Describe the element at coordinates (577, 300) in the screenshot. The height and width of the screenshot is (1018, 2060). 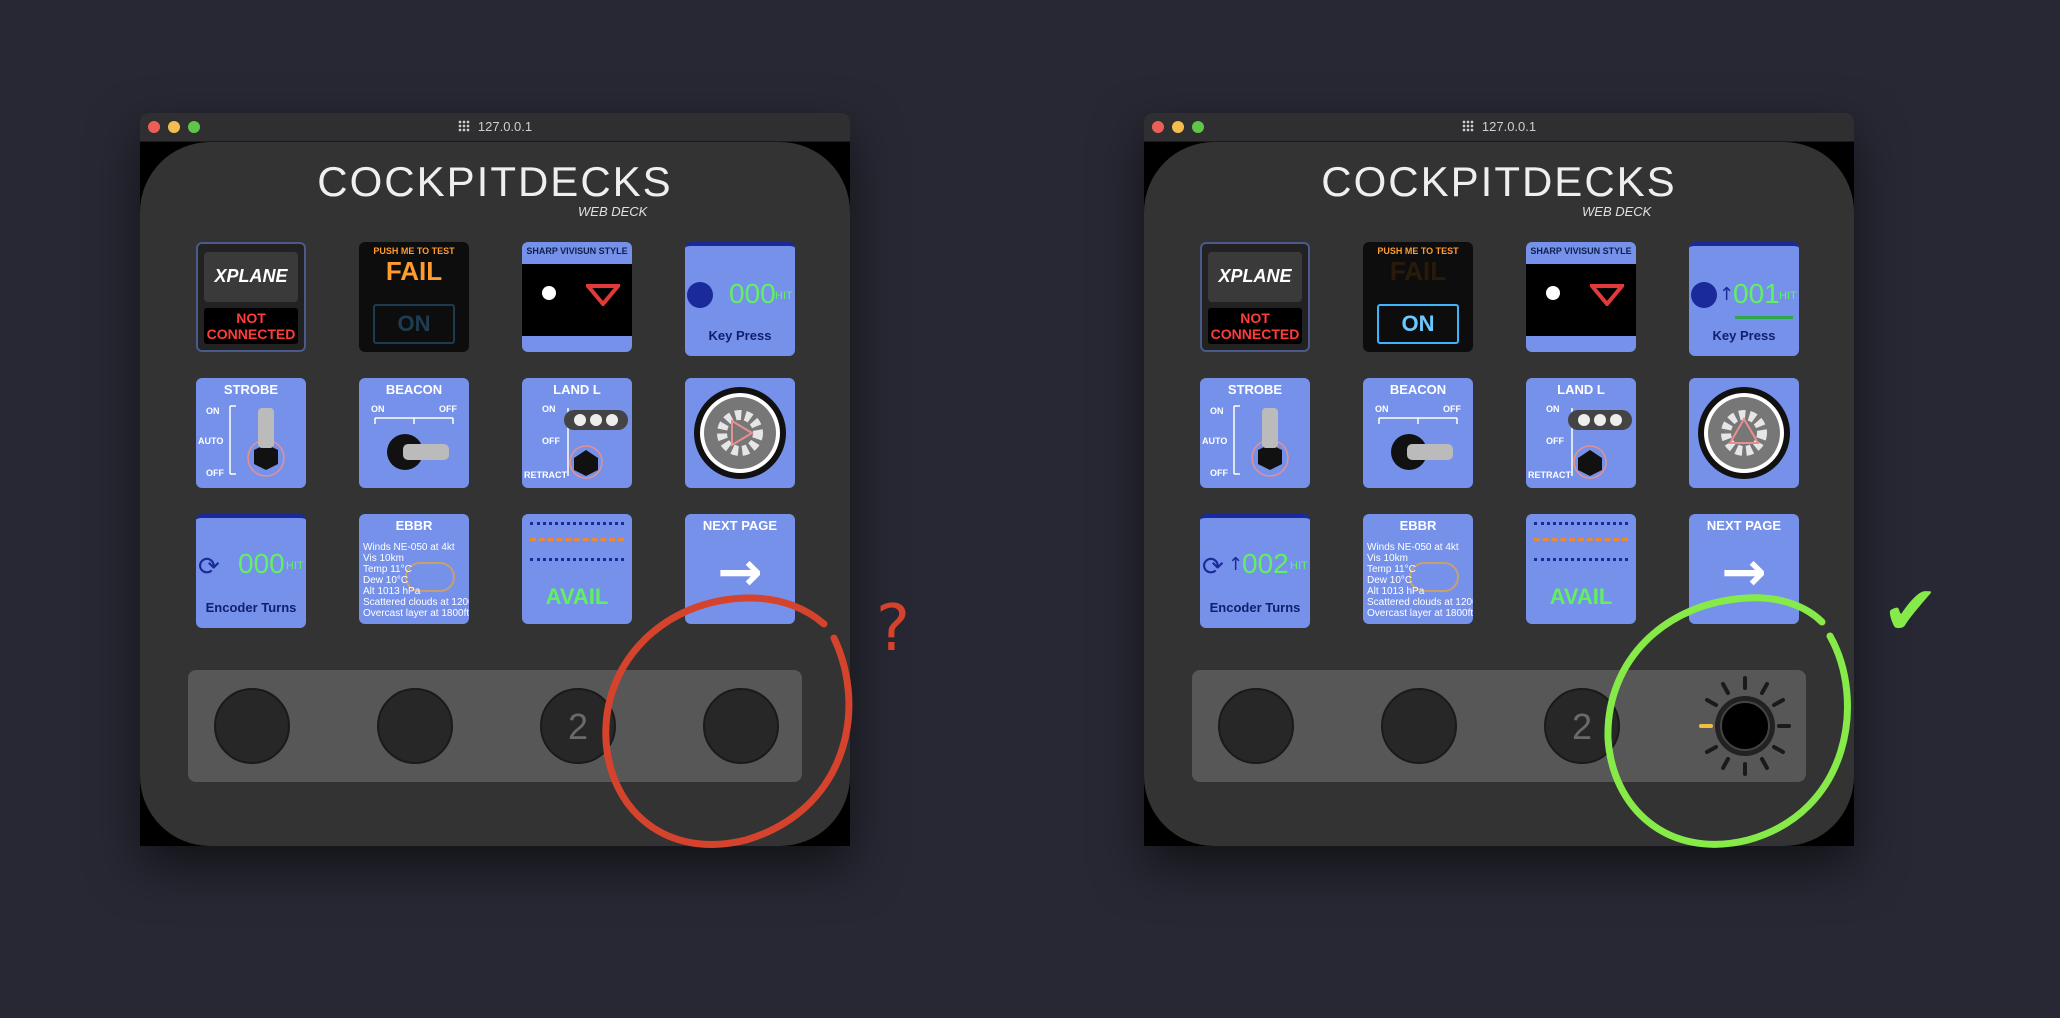
I see `vivisun-display` at that location.